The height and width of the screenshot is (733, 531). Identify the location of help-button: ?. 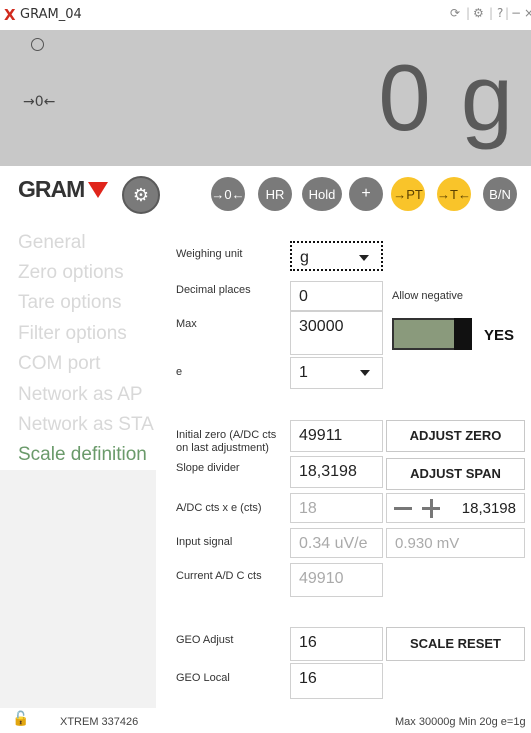
(500, 13).